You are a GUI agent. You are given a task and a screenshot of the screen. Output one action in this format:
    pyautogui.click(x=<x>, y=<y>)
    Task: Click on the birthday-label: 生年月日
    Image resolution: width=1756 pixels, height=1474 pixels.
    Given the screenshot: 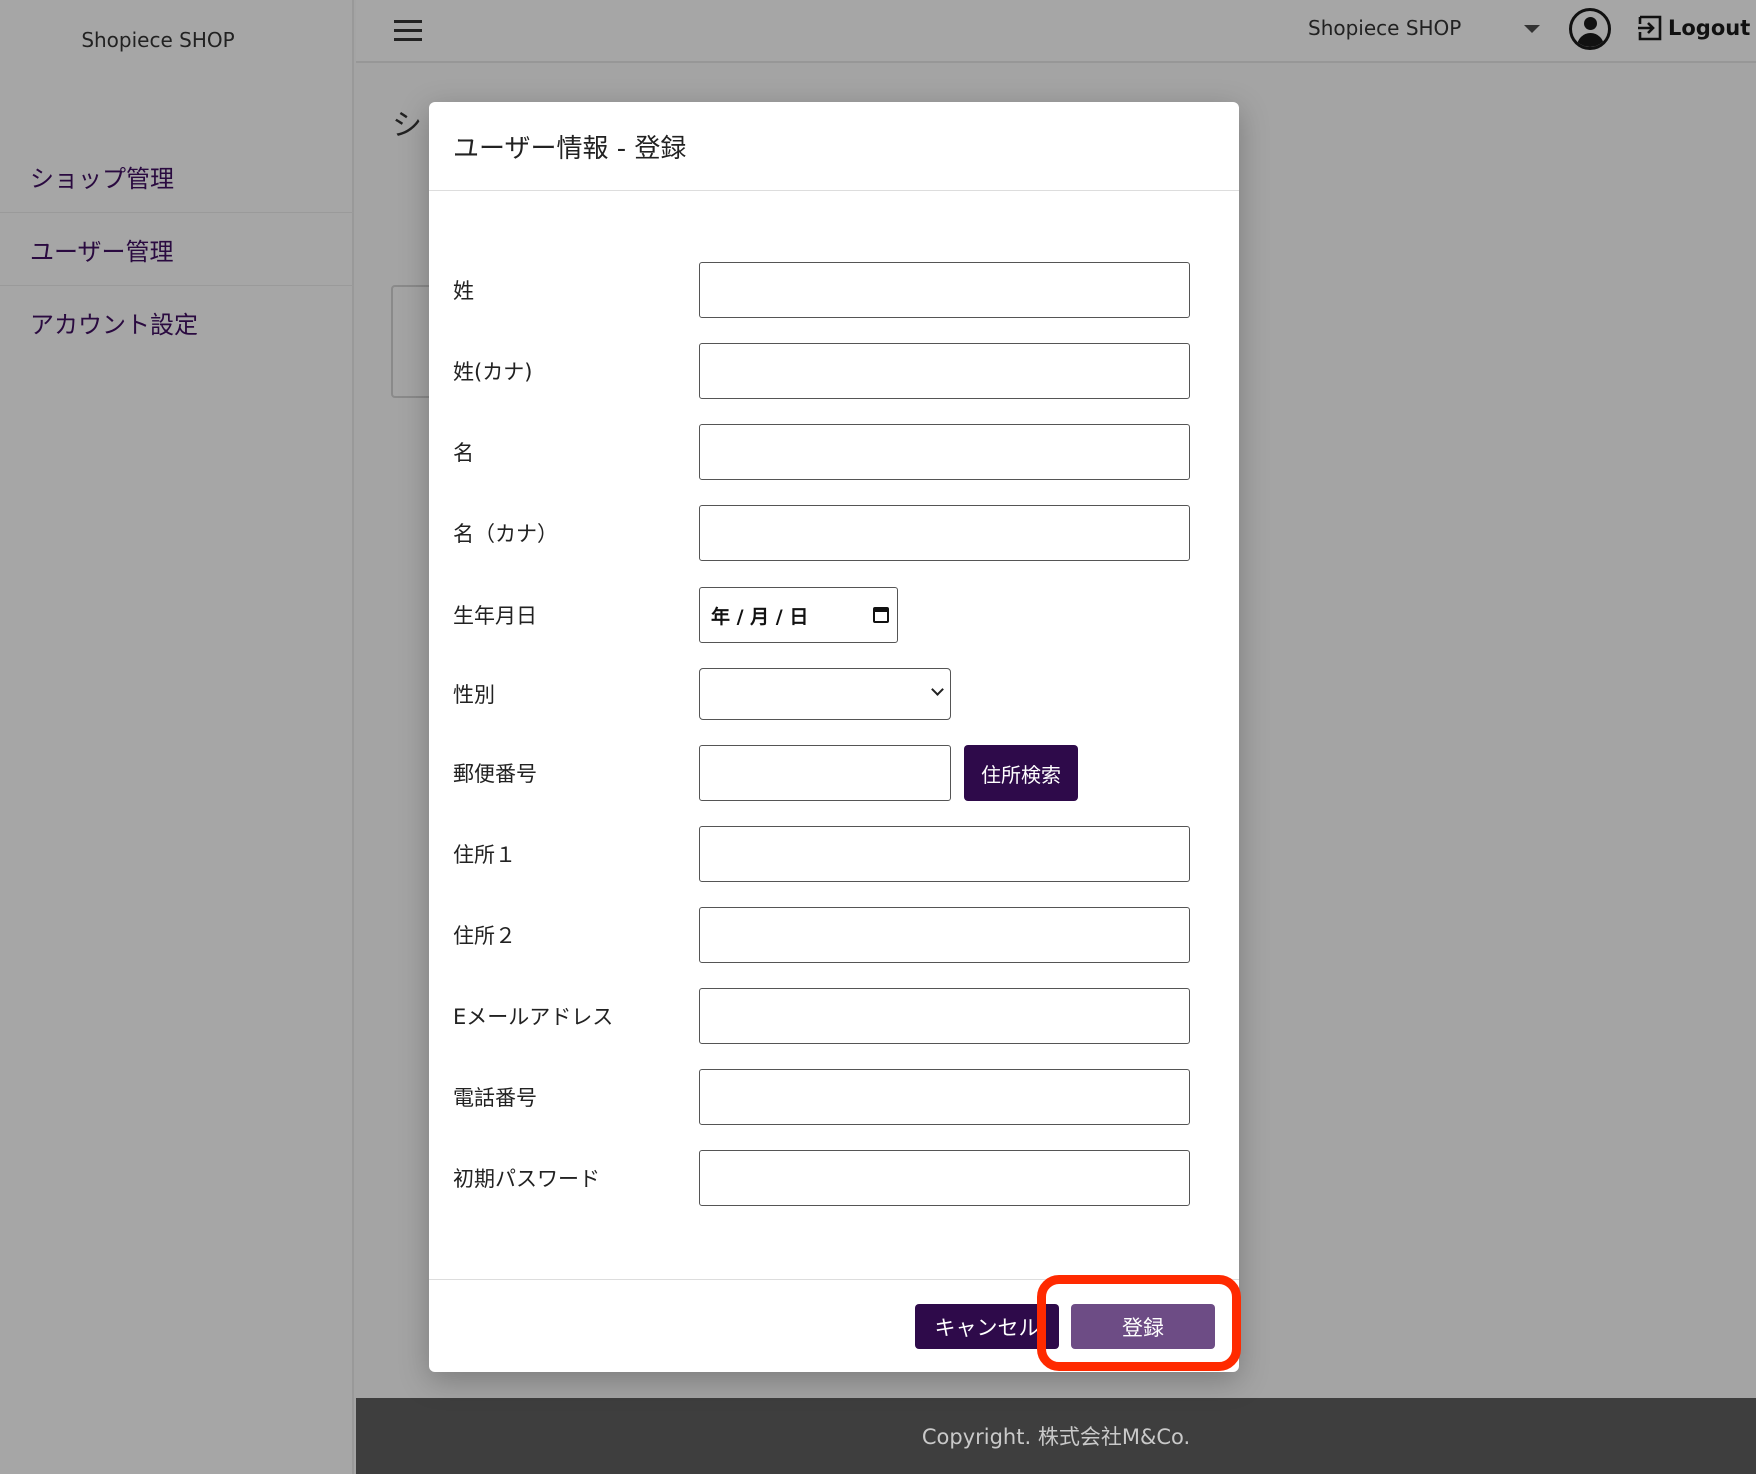 What is the action you would take?
    pyautogui.click(x=495, y=616)
    